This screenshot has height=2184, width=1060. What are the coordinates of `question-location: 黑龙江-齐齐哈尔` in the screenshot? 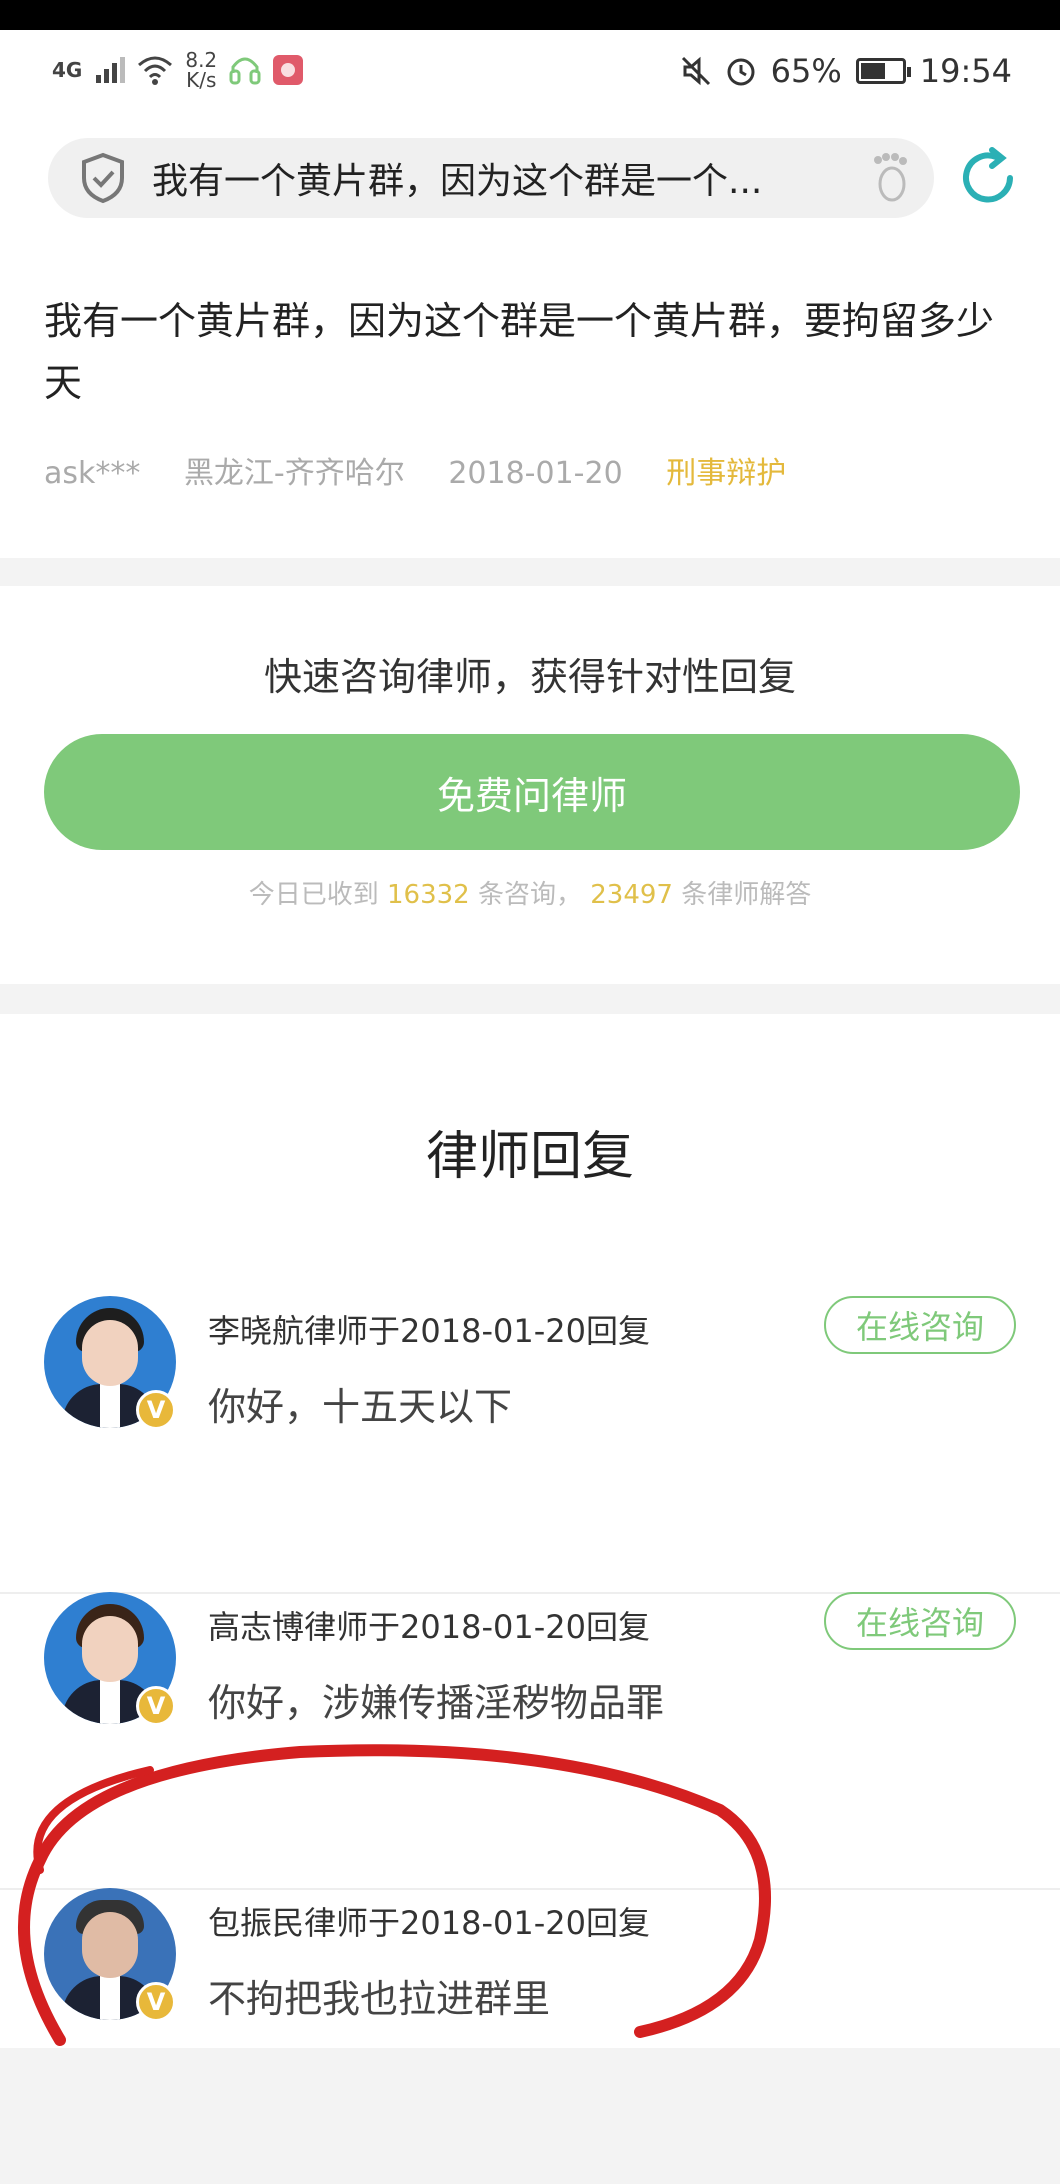 It's located at (294, 473).